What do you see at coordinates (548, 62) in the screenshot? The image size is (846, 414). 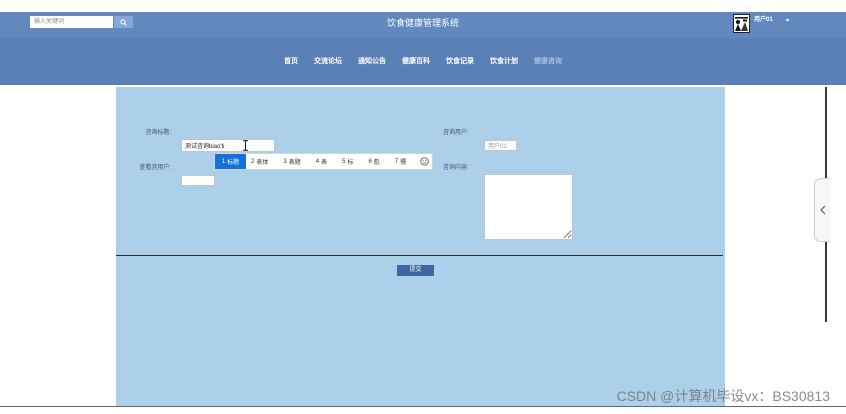 I see `nav-item-health-consult: 健康咨询` at bounding box center [548, 62].